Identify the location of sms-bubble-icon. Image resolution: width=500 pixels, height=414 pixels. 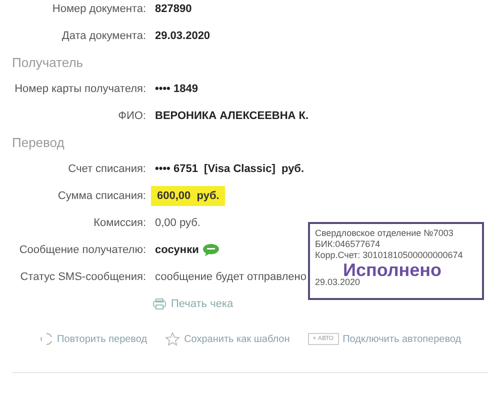
(211, 249).